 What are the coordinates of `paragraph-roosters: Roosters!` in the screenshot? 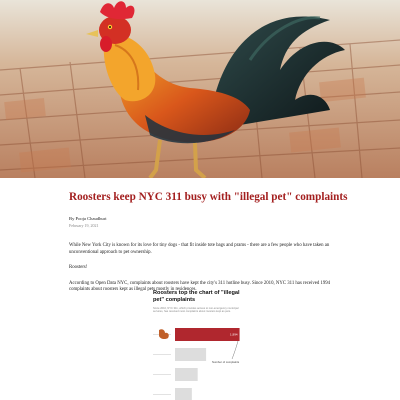 It's located at (78, 268).